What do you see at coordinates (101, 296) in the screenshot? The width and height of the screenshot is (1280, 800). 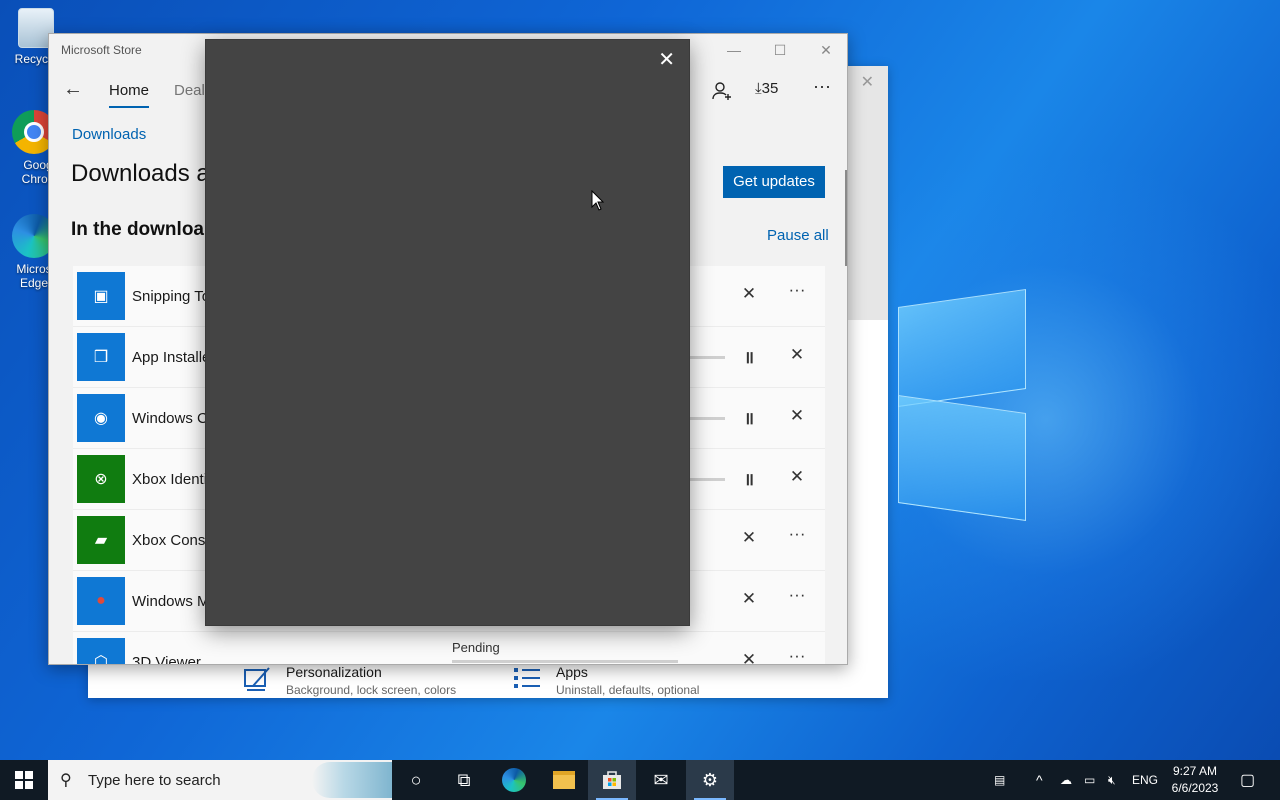 I see `snipping-icon: ▣` at bounding box center [101, 296].